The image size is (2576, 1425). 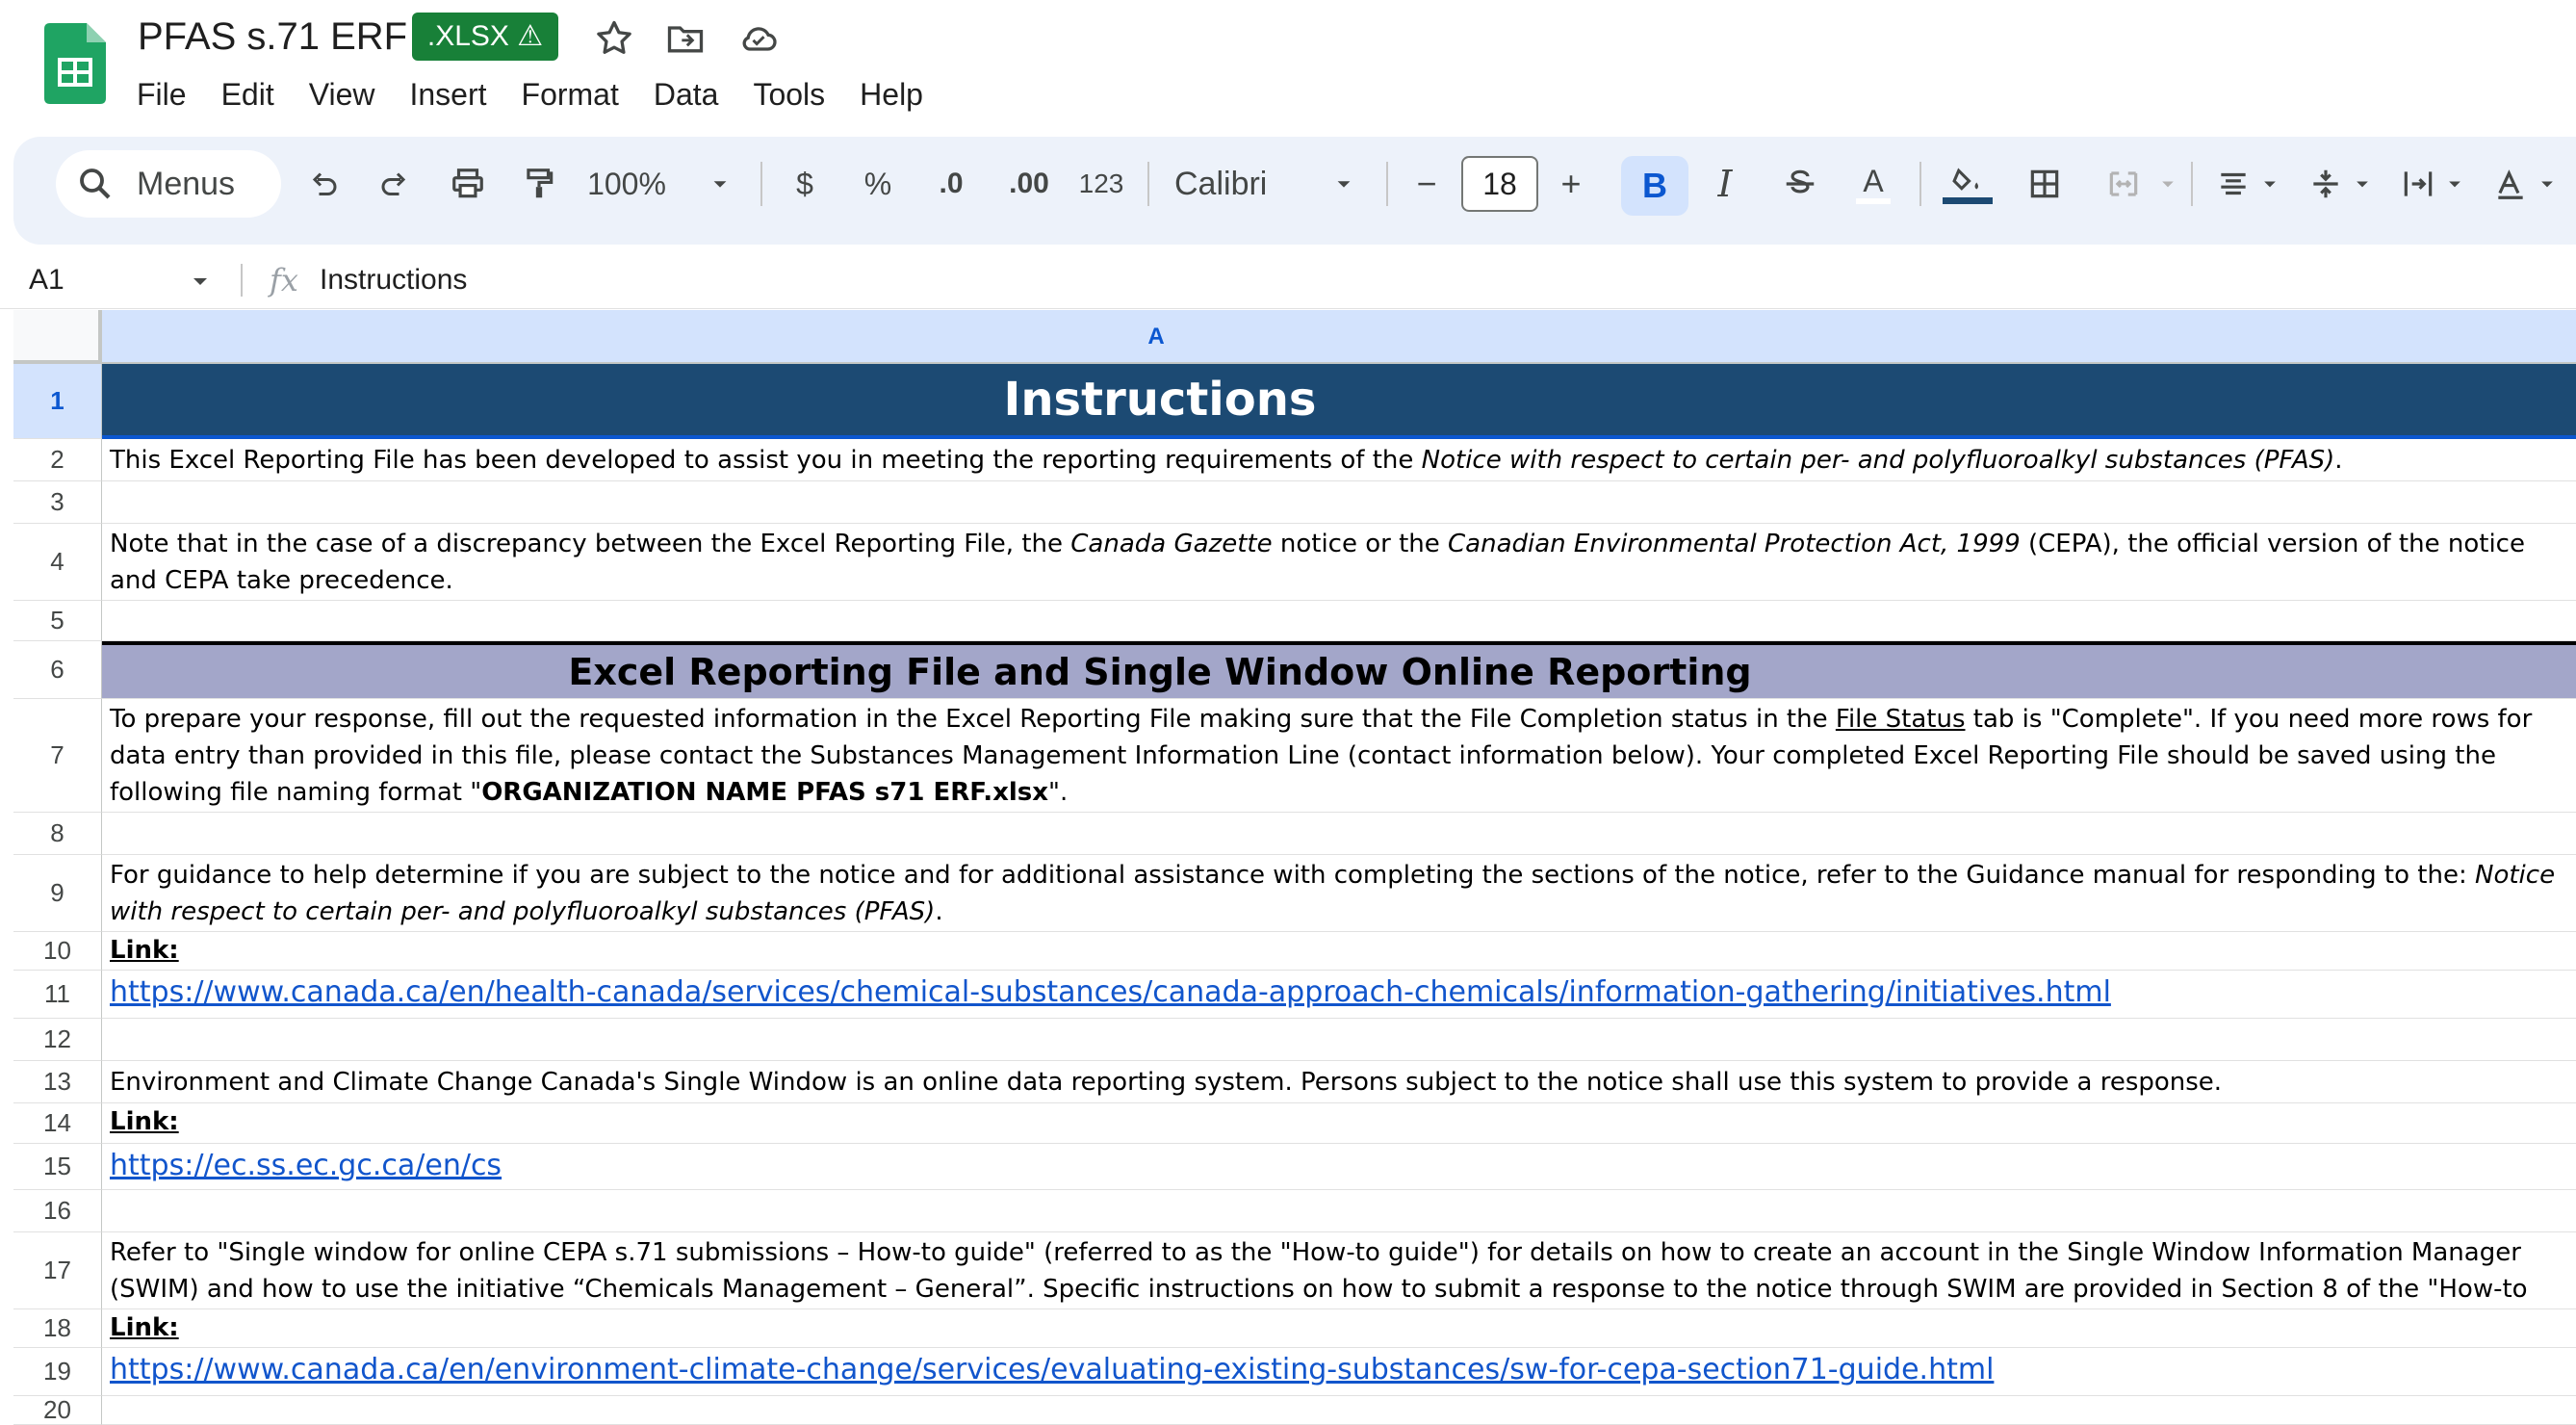 I want to click on align-dropdown-icon, so click(x=2269, y=184).